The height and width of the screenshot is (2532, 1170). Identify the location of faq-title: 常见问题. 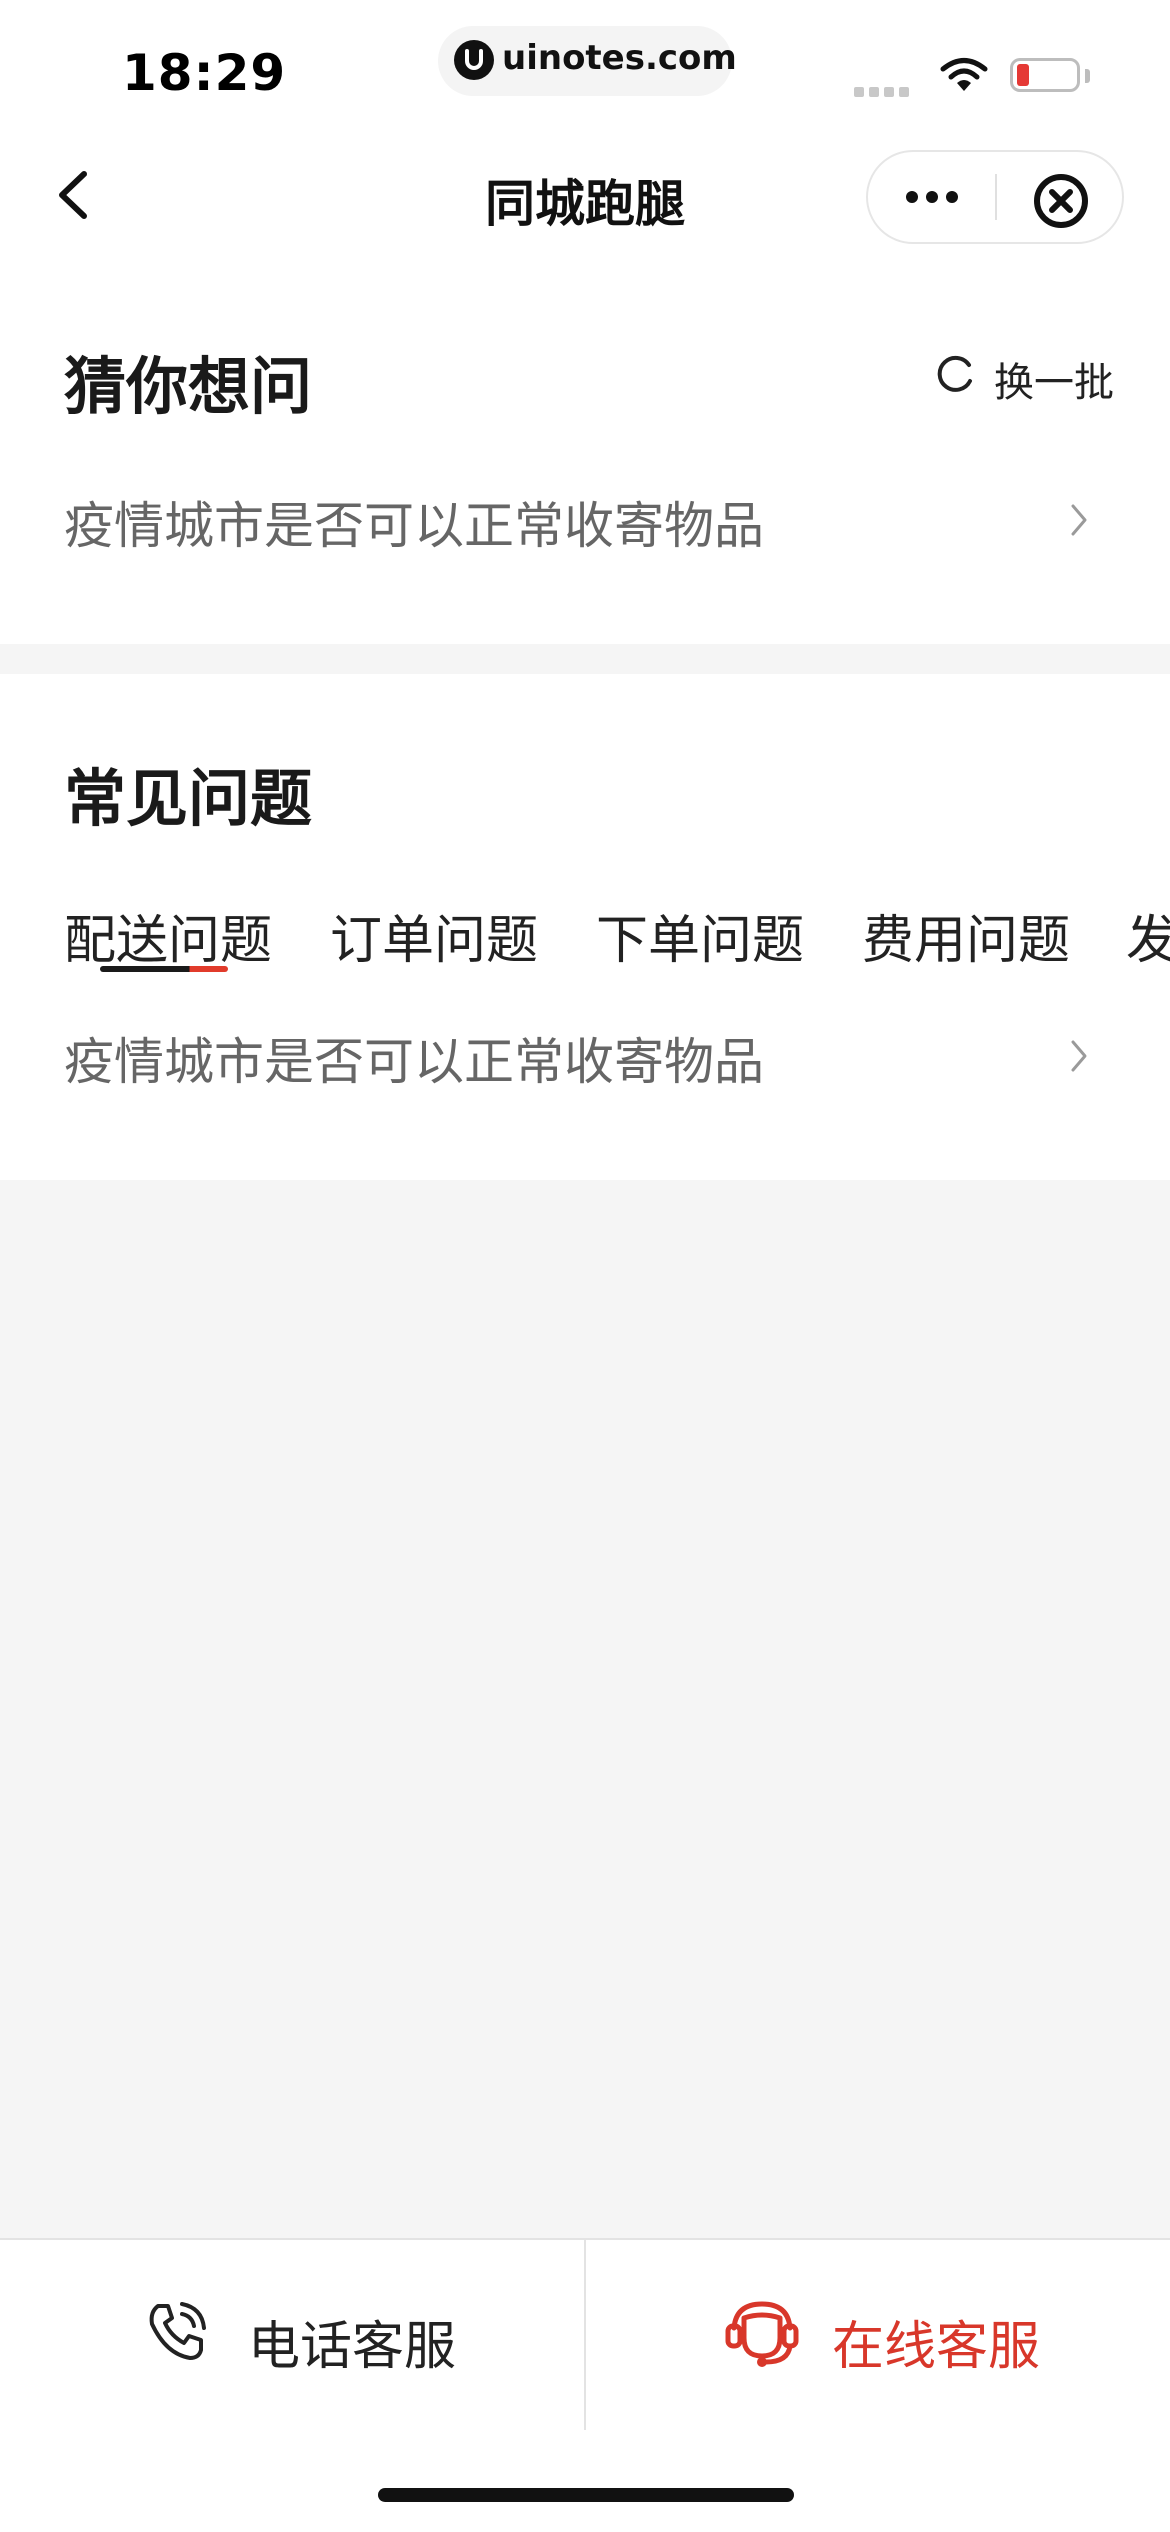
(188, 798).